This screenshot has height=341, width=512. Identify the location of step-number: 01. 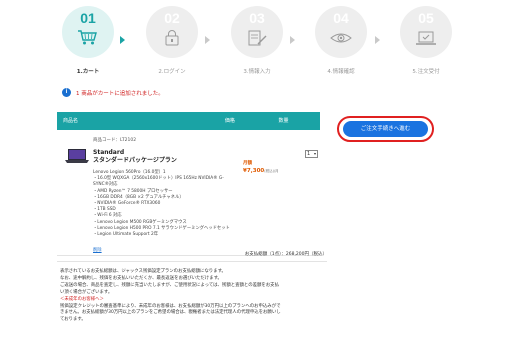
(88, 18).